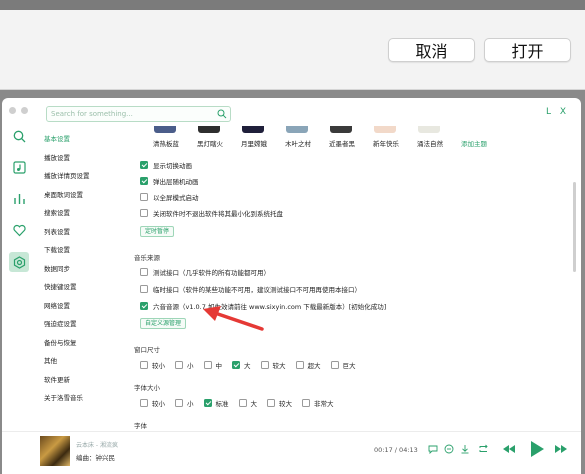 This screenshot has width=585, height=474. Describe the element at coordinates (318, 403) in the screenshot. I see `size-option: 非常大` at that location.